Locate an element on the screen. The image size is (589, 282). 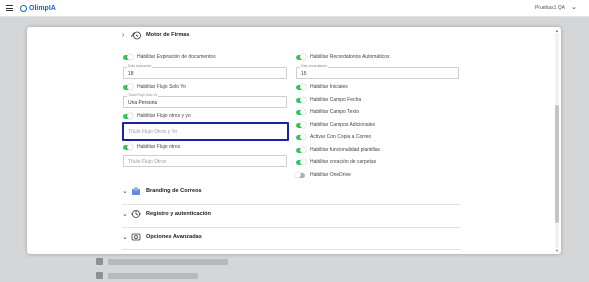
advanced-options-icon is located at coordinates (136, 237).